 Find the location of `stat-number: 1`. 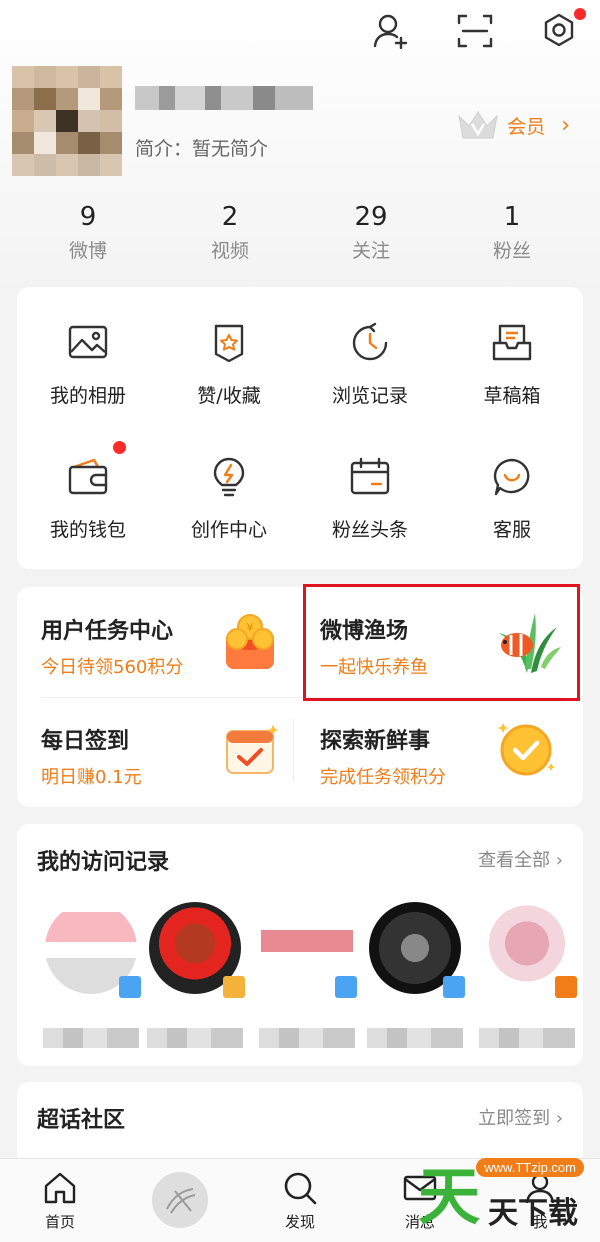

stat-number: 1 is located at coordinates (512, 217).